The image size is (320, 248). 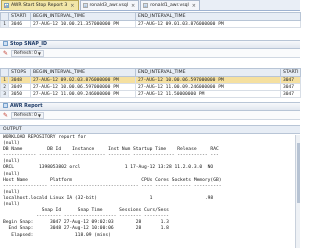 What do you see at coordinates (4, 87) in the screenshot?
I see `row-number: 2` at bounding box center [4, 87].